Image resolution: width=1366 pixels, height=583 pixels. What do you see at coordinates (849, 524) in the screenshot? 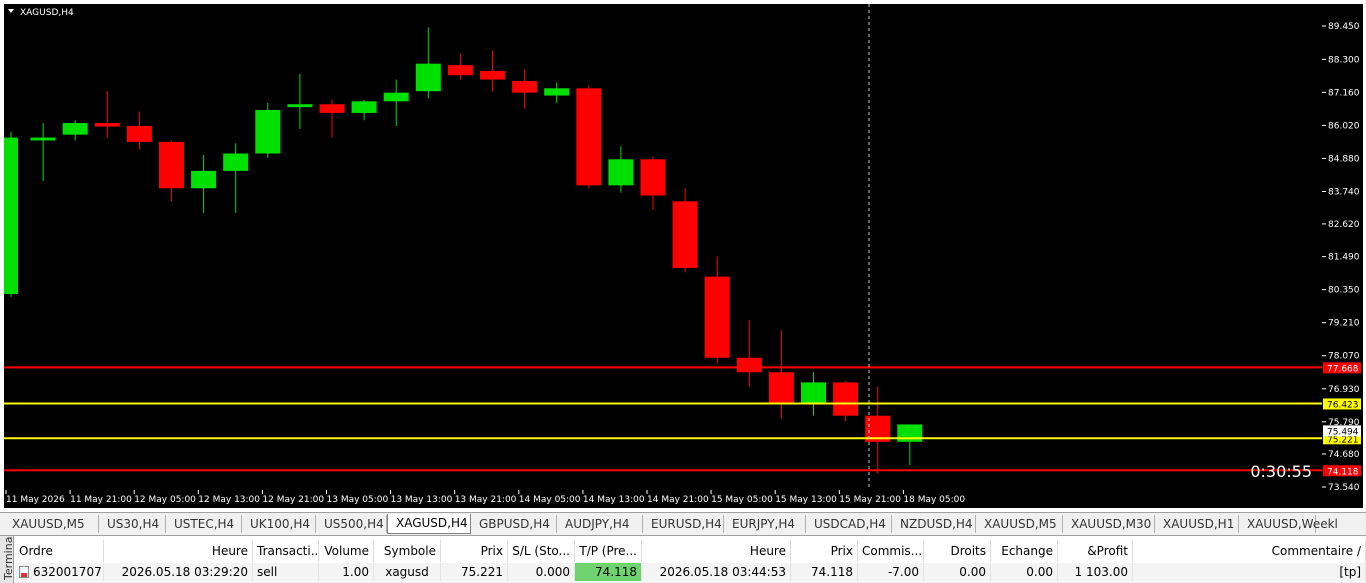
I see `chart-tab: USDCAD,H4` at bounding box center [849, 524].